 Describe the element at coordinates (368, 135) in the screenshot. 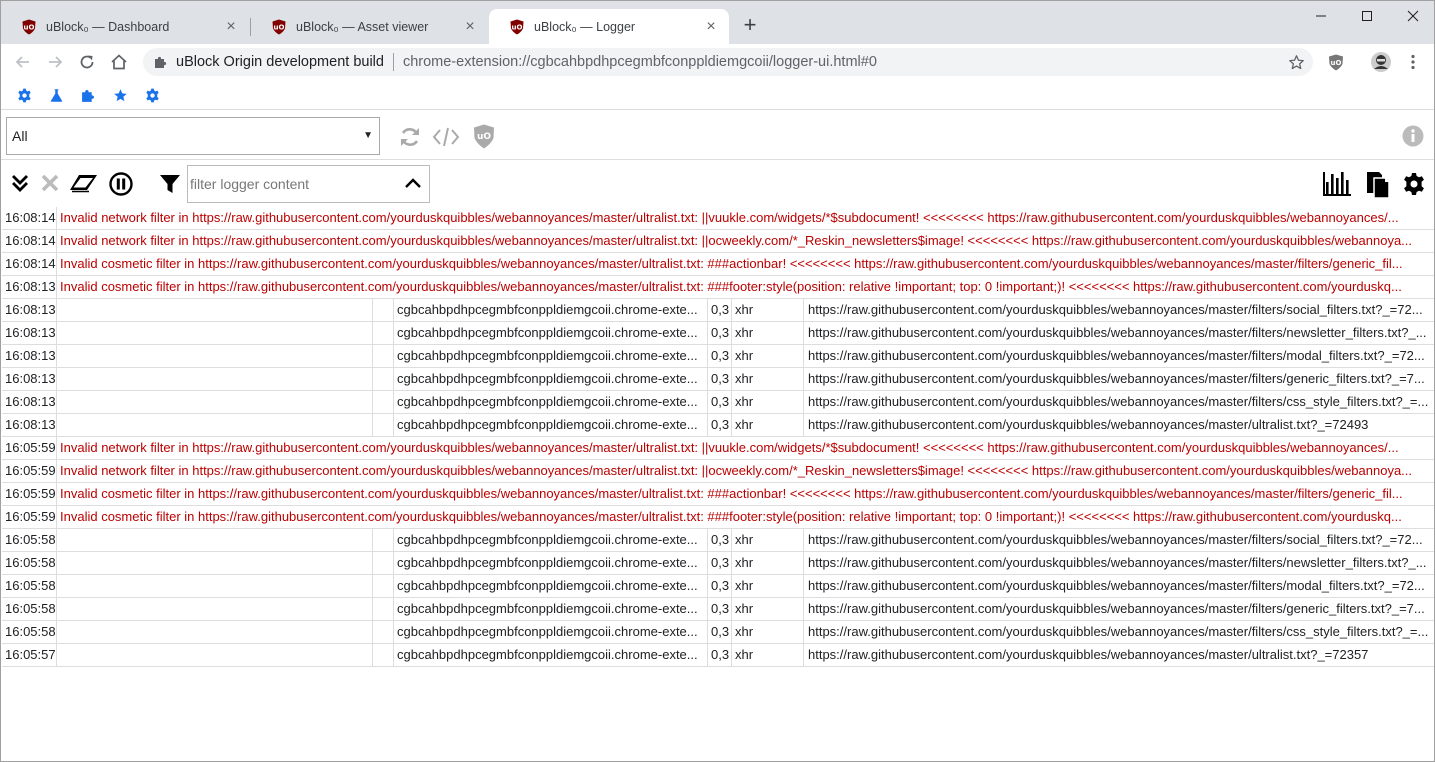

I see `dropdown-arrow-icon: ▼` at that location.